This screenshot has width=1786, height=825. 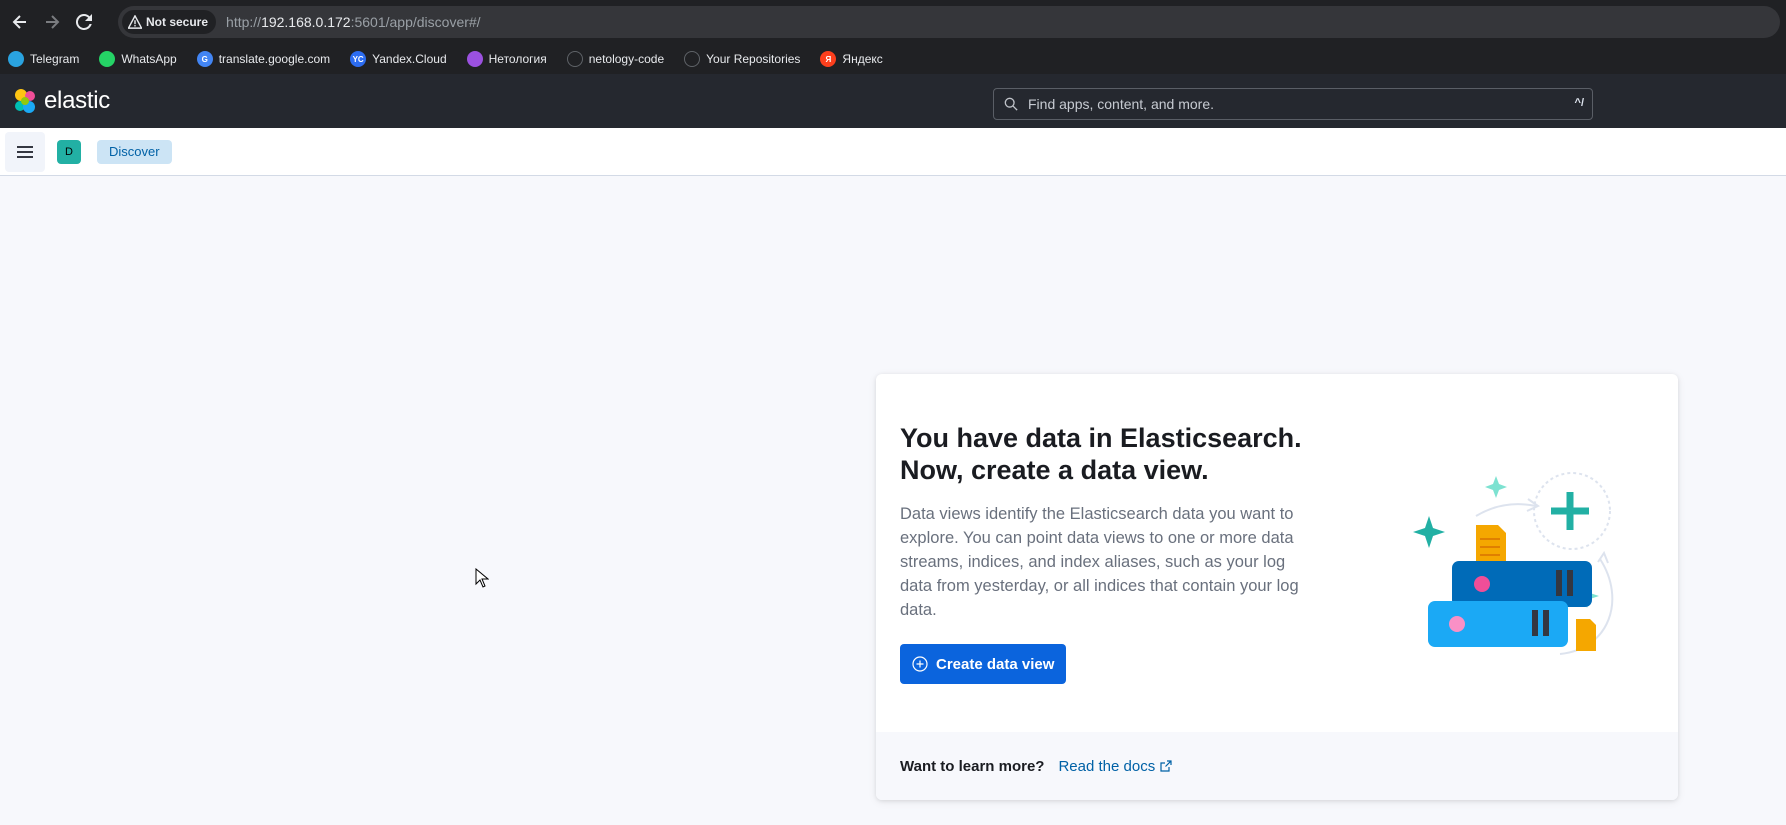 I want to click on yandex-cloud-icon: YC, so click(x=358, y=59).